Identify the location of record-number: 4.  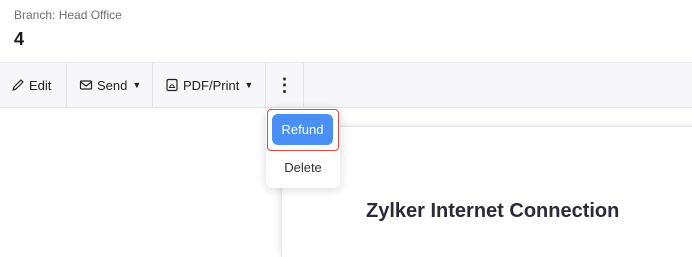
(19, 39).